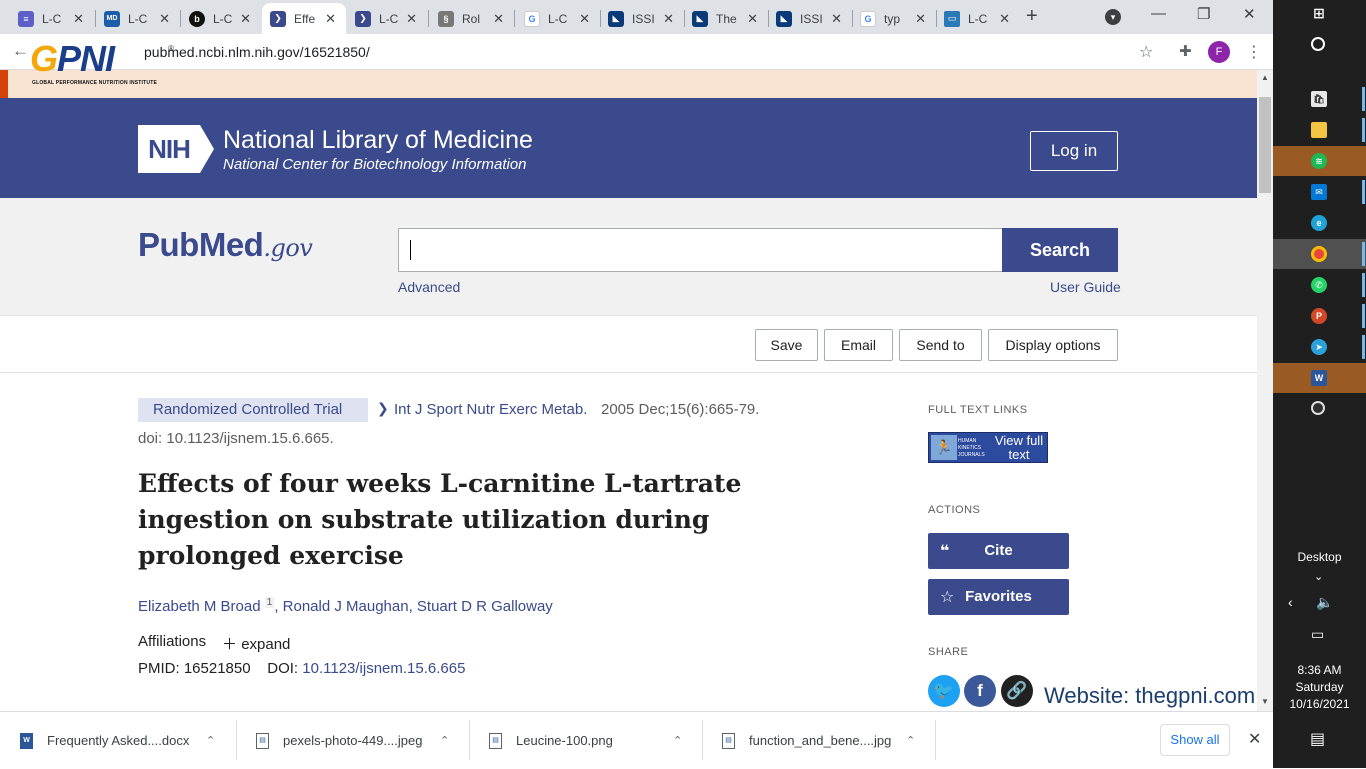  What do you see at coordinates (940, 345) in the screenshot?
I see `send-to-button: Send to` at bounding box center [940, 345].